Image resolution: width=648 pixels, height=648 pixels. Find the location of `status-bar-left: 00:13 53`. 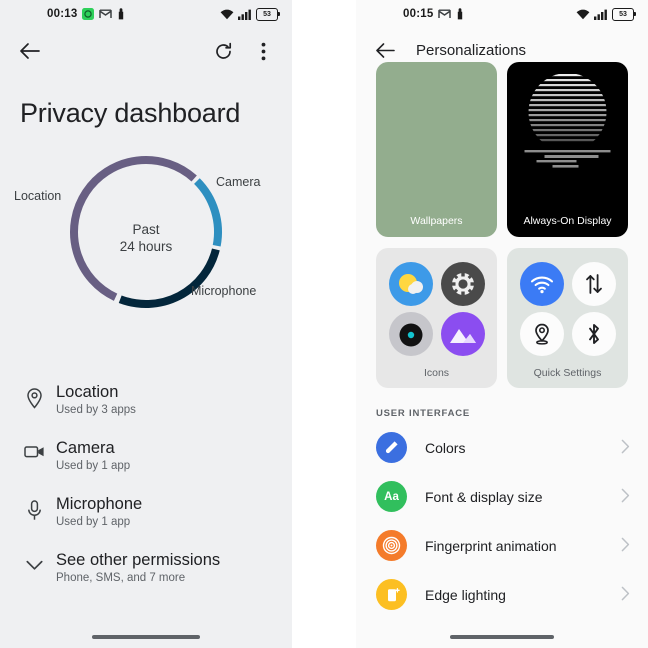

status-bar-left: 00:13 53 is located at coordinates (146, 14).